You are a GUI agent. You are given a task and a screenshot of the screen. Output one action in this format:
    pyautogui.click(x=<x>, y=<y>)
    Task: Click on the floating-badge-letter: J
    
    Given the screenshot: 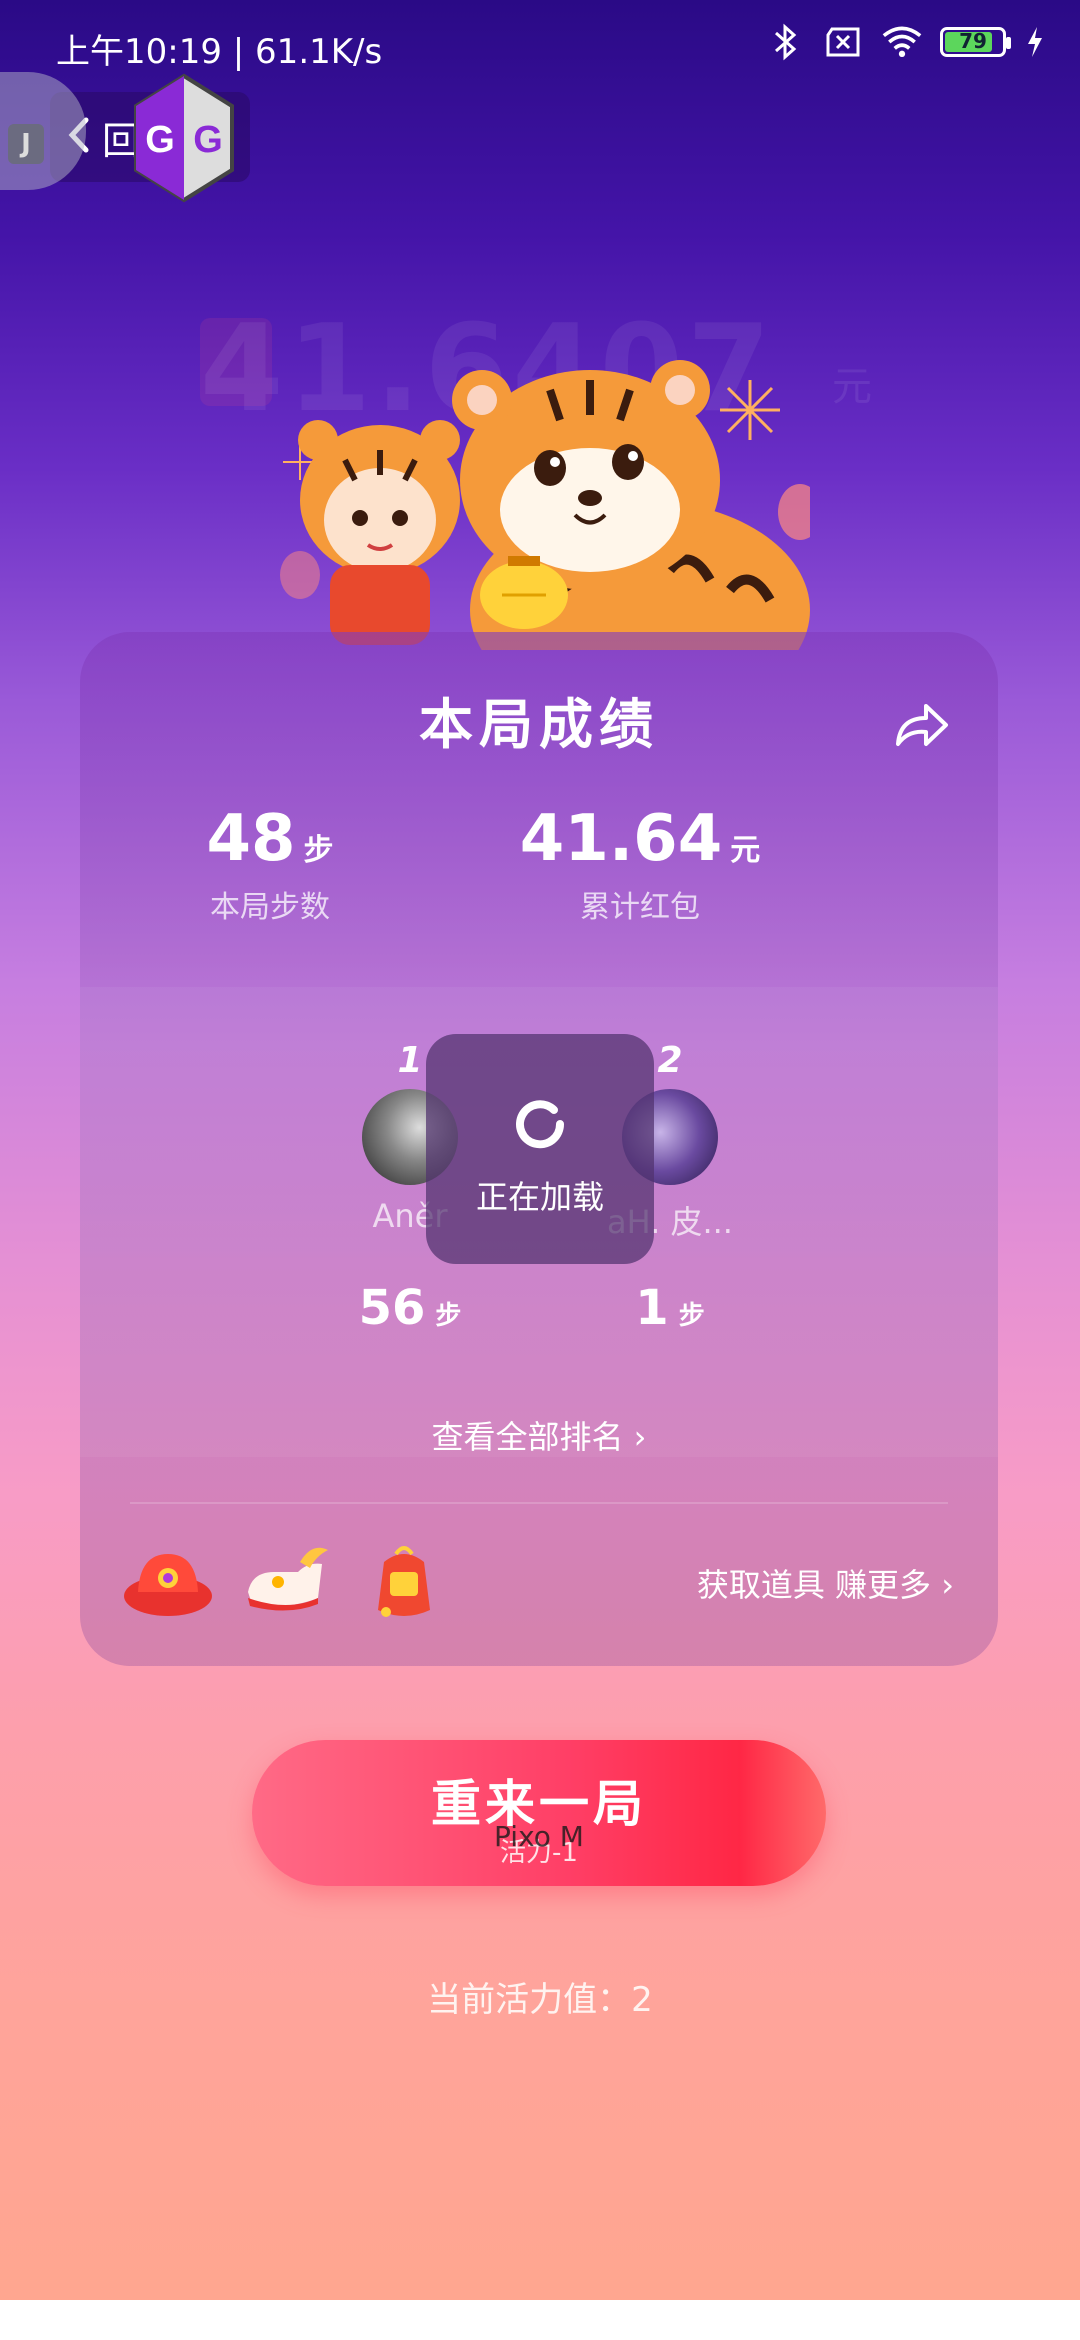 What is the action you would take?
    pyautogui.click(x=26, y=144)
    